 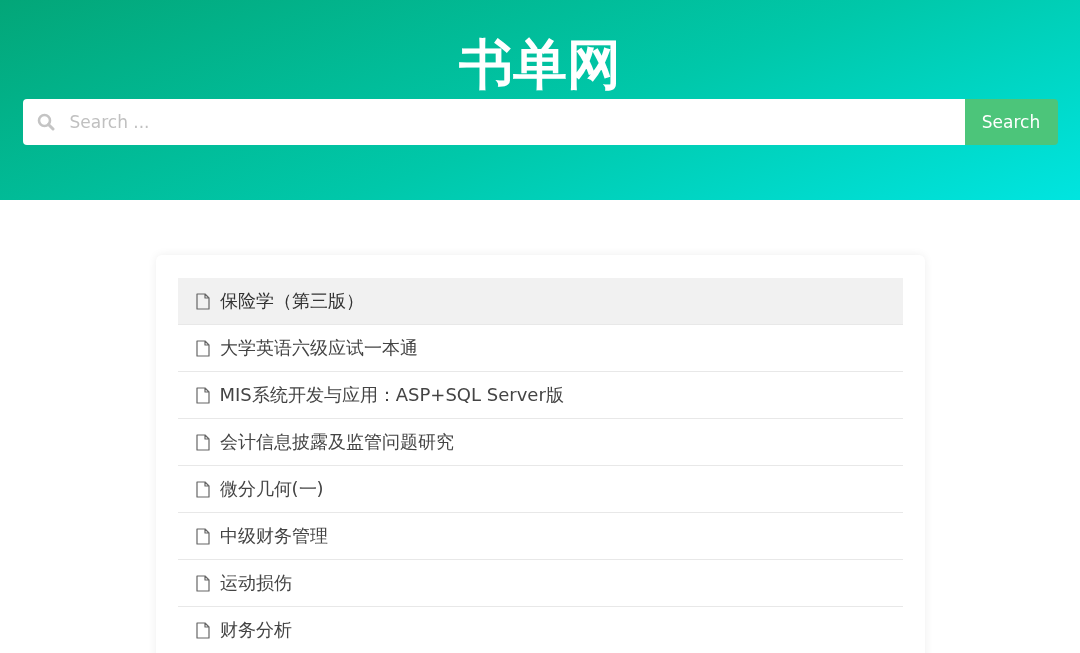 I want to click on book-list-item: 运动损伤, so click(x=540, y=583).